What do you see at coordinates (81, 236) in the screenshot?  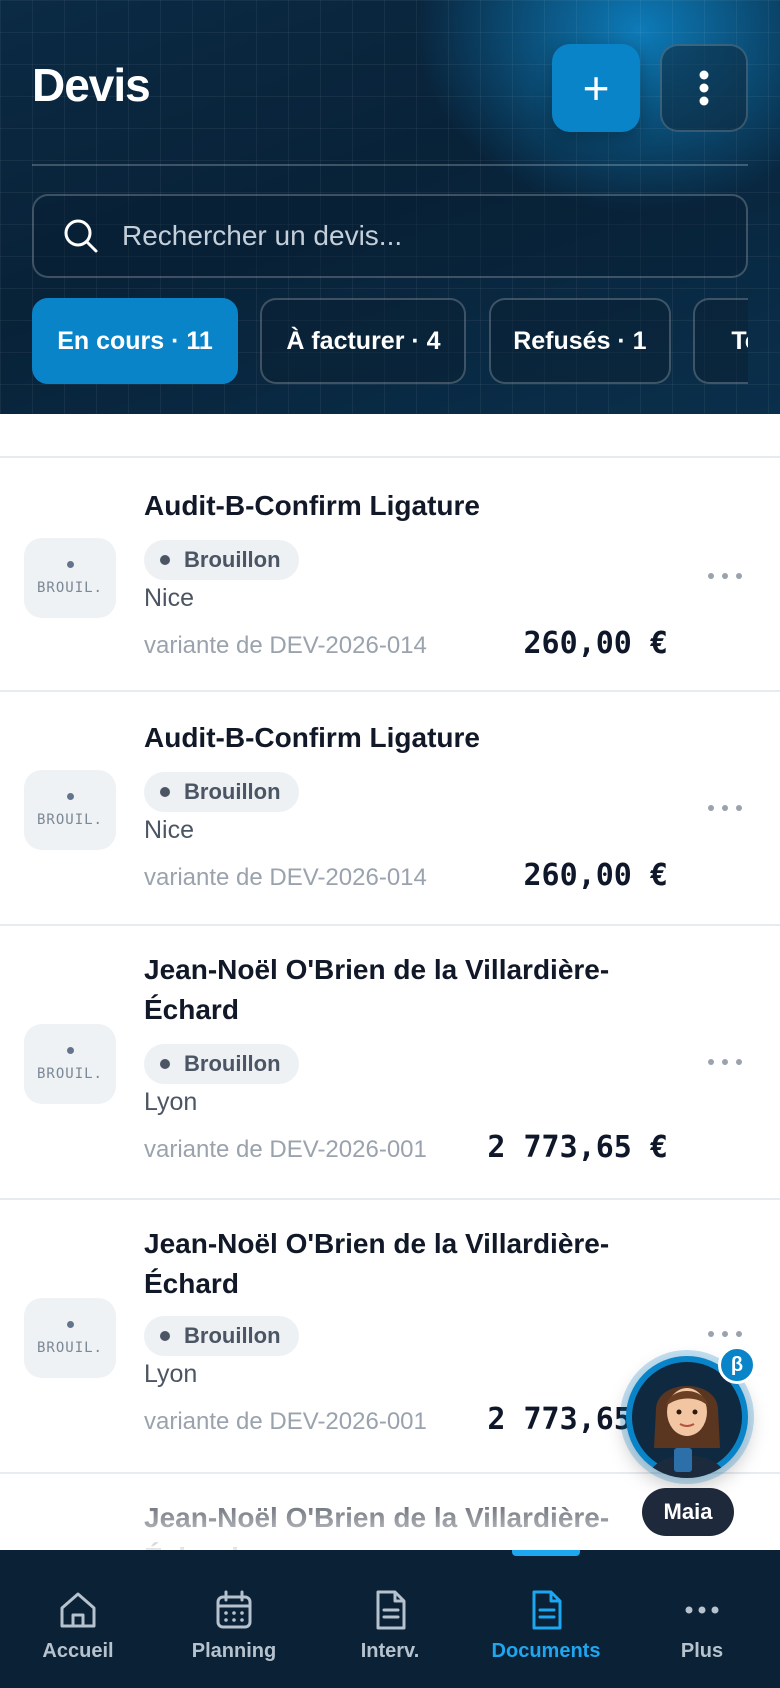 I see `search-icon` at bounding box center [81, 236].